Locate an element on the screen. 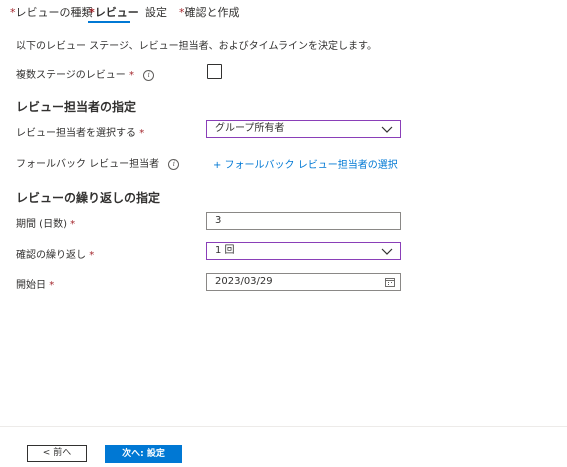 This screenshot has height=467, width=567. previous-button: < 前へ is located at coordinates (57, 453).